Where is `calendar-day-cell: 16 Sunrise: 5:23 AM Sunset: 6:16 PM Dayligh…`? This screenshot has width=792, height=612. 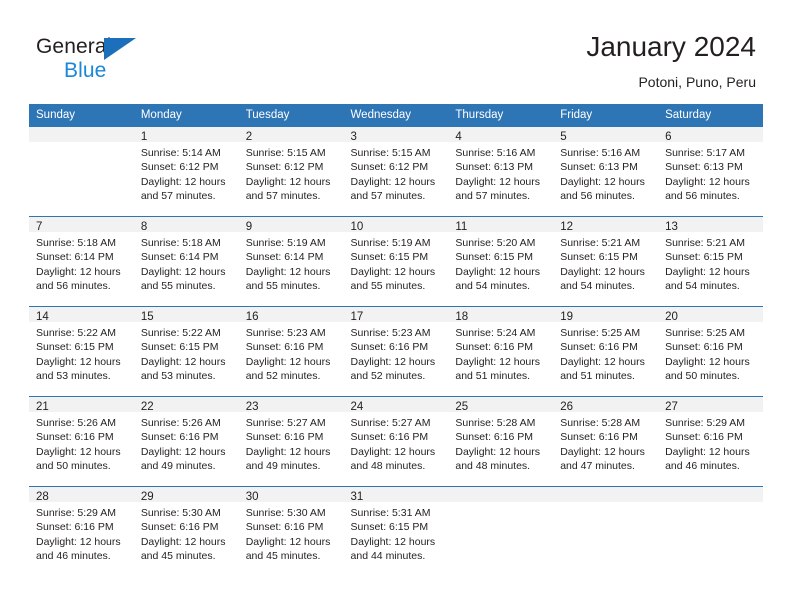 calendar-day-cell: 16 Sunrise: 5:23 AM Sunset: 6:16 PM Dayligh… is located at coordinates (291, 351).